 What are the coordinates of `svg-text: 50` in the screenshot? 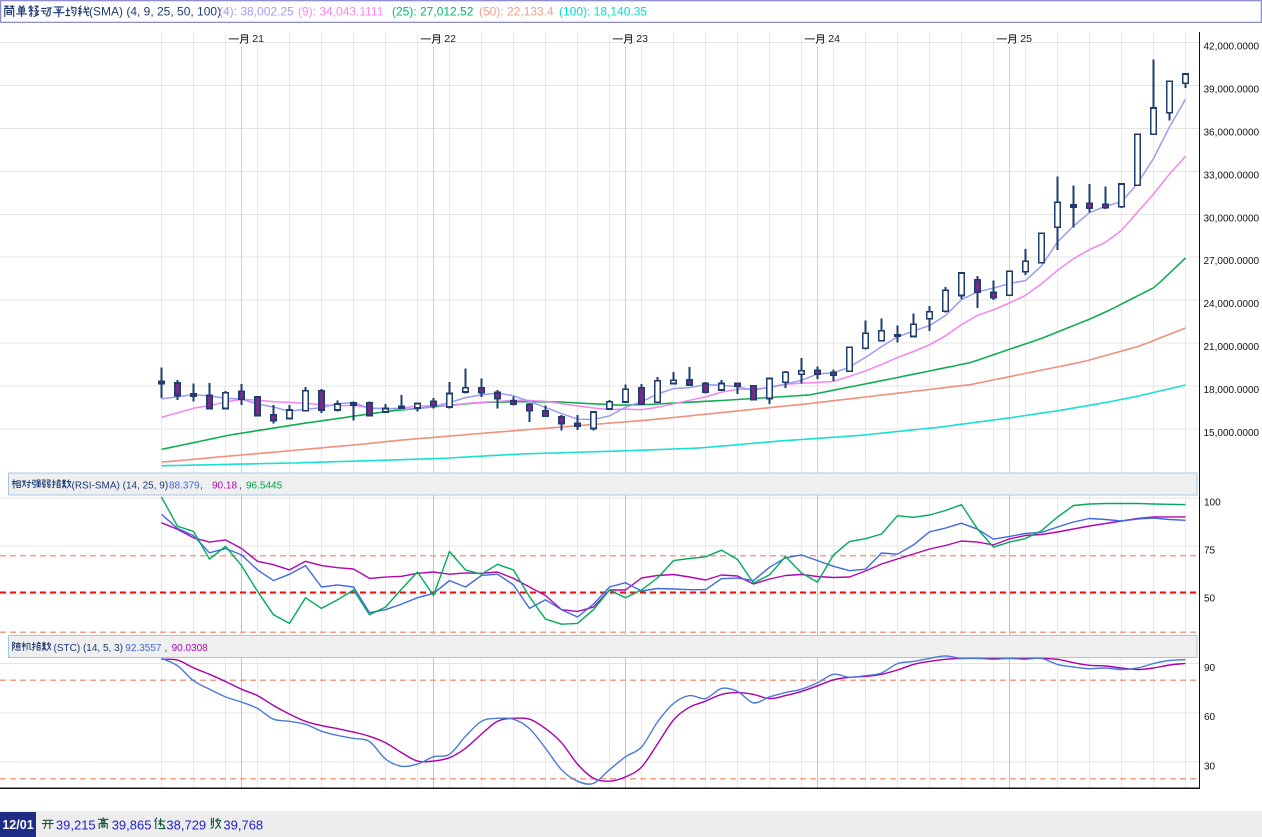 It's located at (1210, 598).